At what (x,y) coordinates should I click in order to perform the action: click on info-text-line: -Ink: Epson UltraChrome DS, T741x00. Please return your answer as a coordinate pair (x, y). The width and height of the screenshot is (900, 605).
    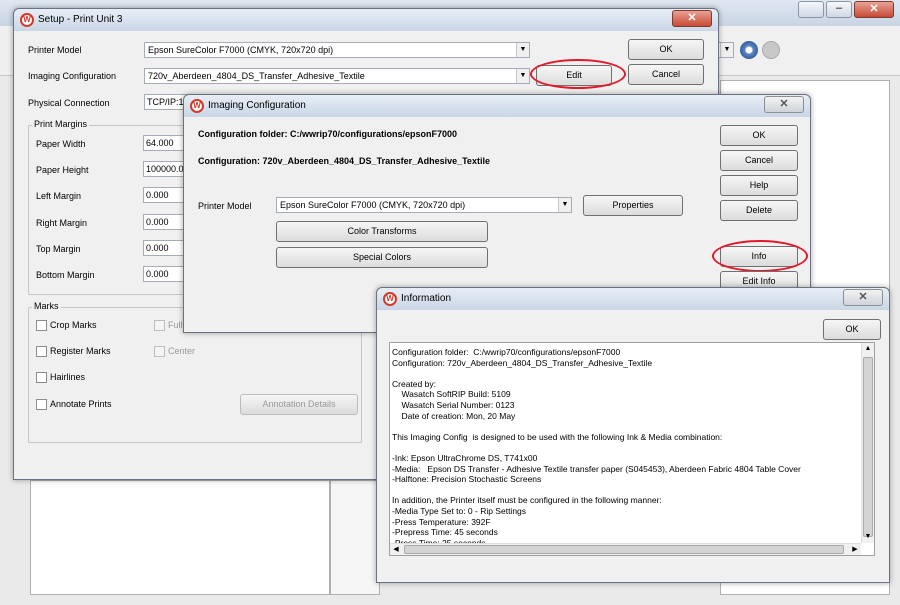
    Looking at the image, I should click on (465, 457).